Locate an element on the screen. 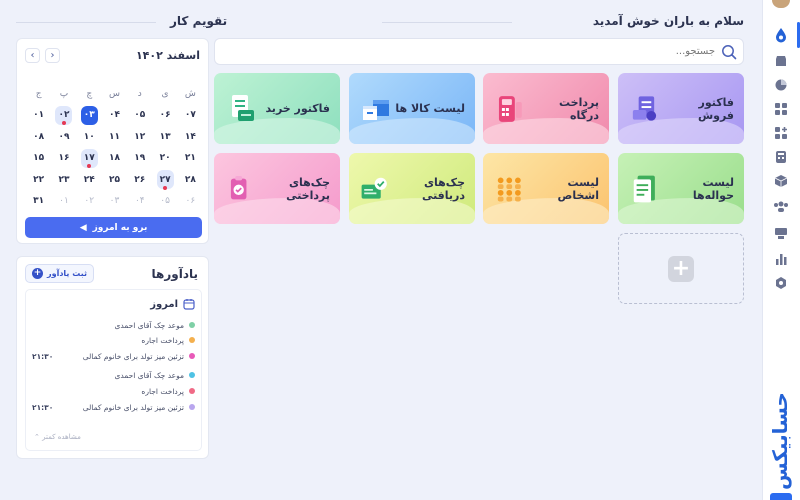  calendar-day: ۱۱ is located at coordinates (114, 137).